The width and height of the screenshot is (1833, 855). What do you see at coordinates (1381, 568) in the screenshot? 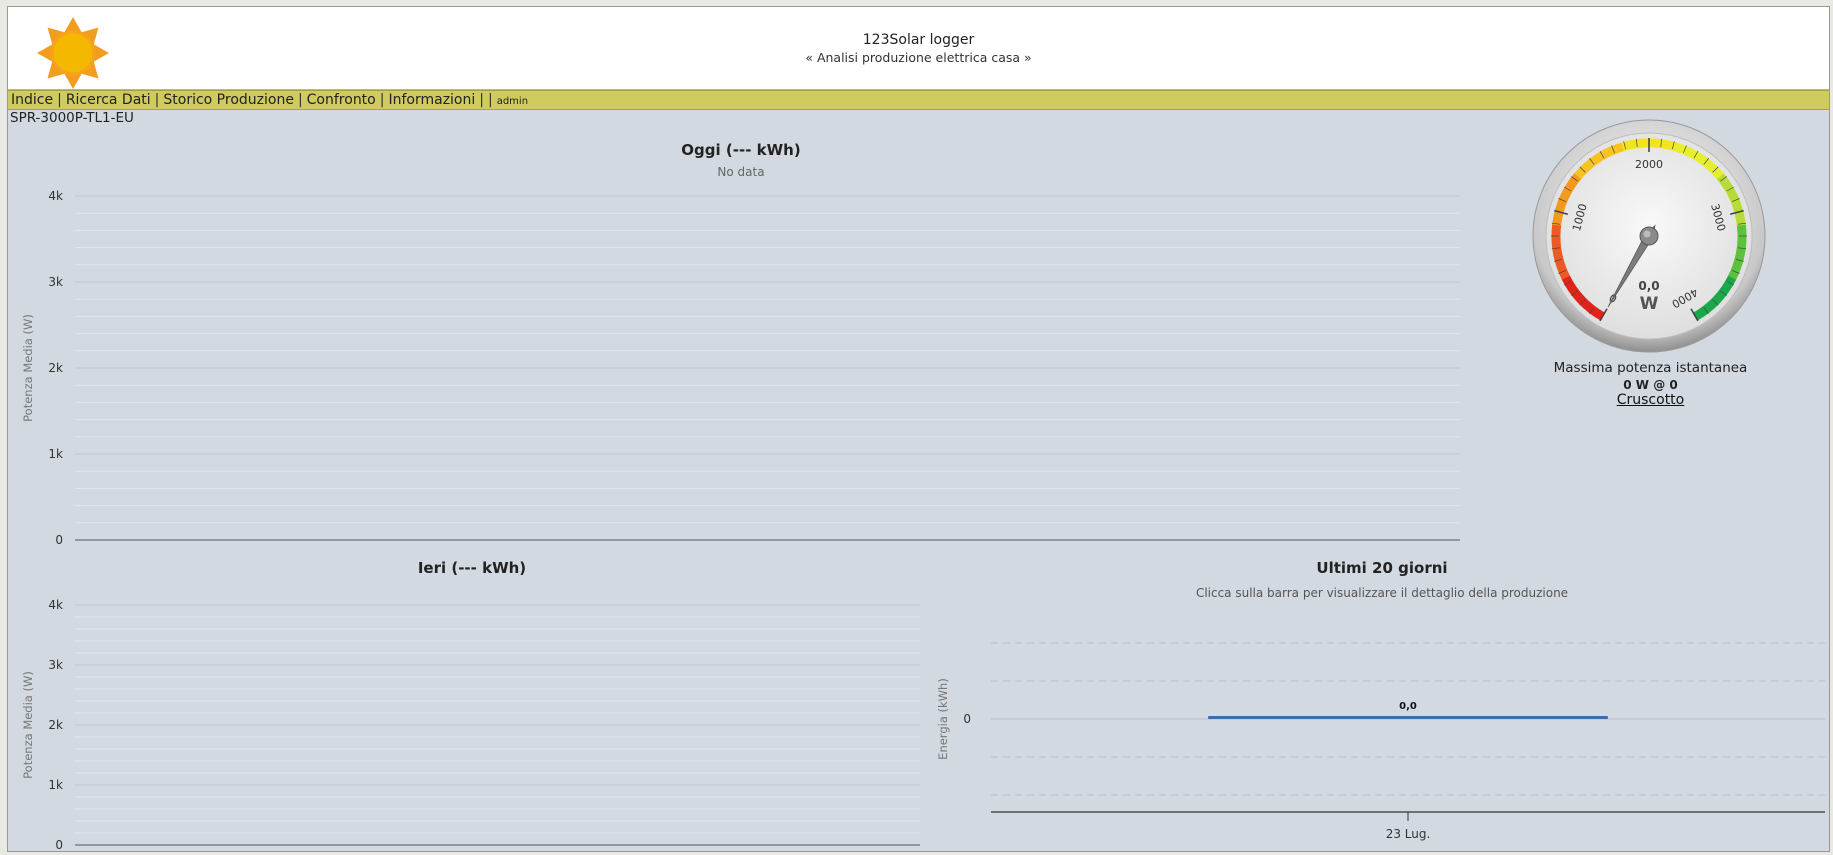
I see `chart-title: Ultimi 20 giorni` at bounding box center [1381, 568].